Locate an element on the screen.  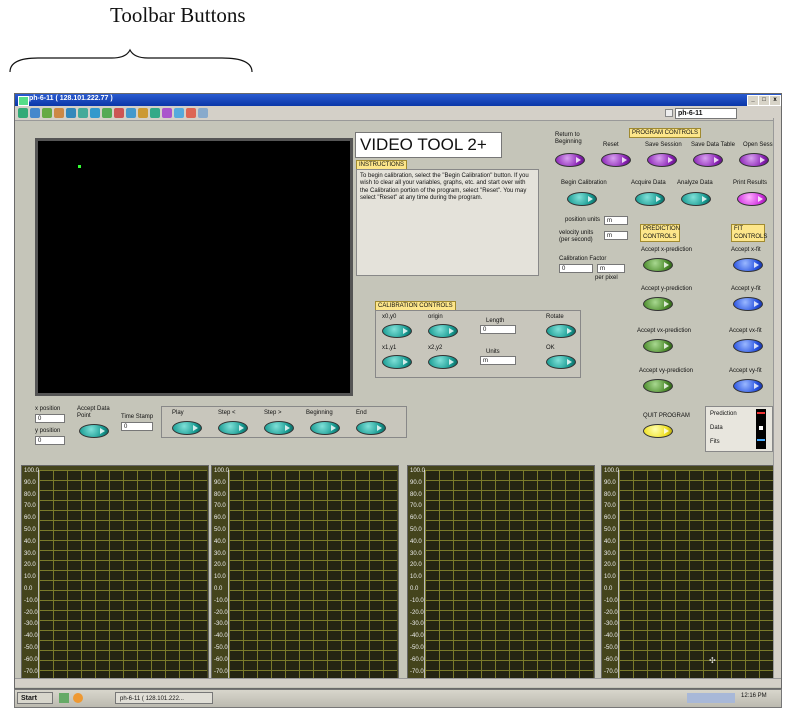
app-icon is located at coordinates (23, 101).